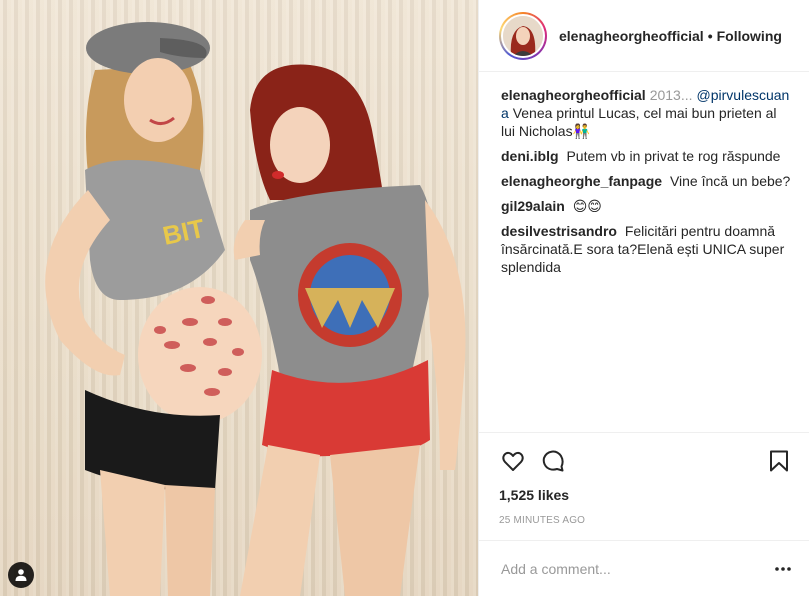  Describe the element at coordinates (631, 36) in the screenshot. I see `author-username: elenagheorgheofficial` at that location.